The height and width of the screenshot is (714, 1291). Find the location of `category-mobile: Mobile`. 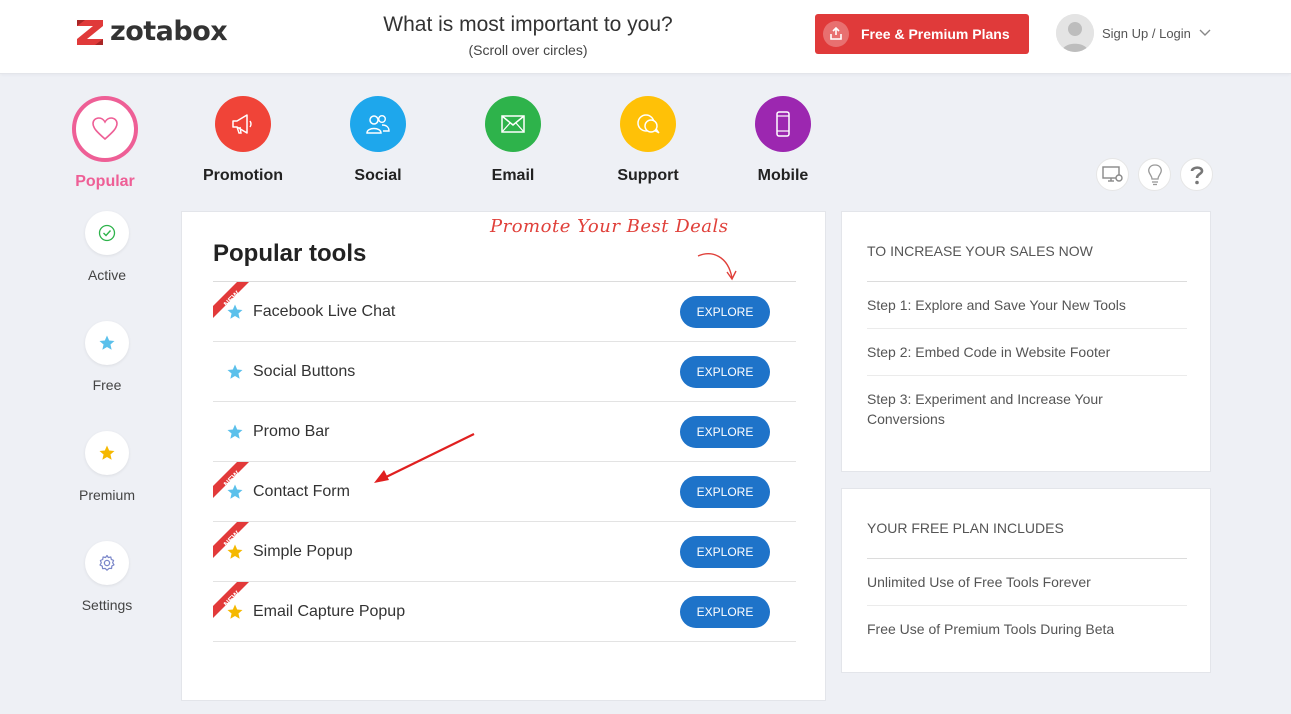

category-mobile: Mobile is located at coordinates (783, 140).